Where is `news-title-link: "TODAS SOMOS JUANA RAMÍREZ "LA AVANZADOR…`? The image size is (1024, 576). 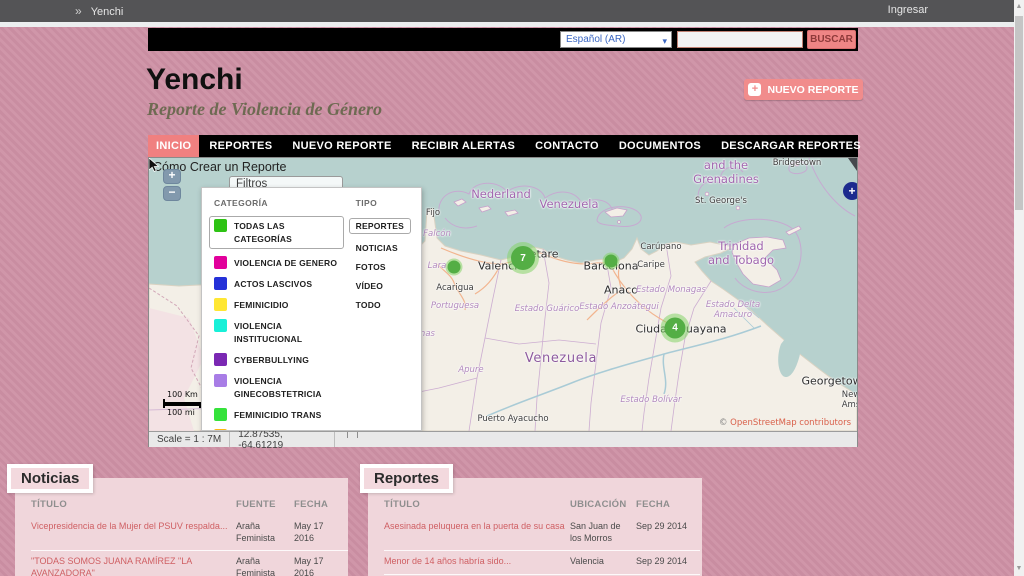
news-title-link: "TODAS SOMOS JUANA RAMÍREZ "LA AVANZADOR… is located at coordinates (111, 566).